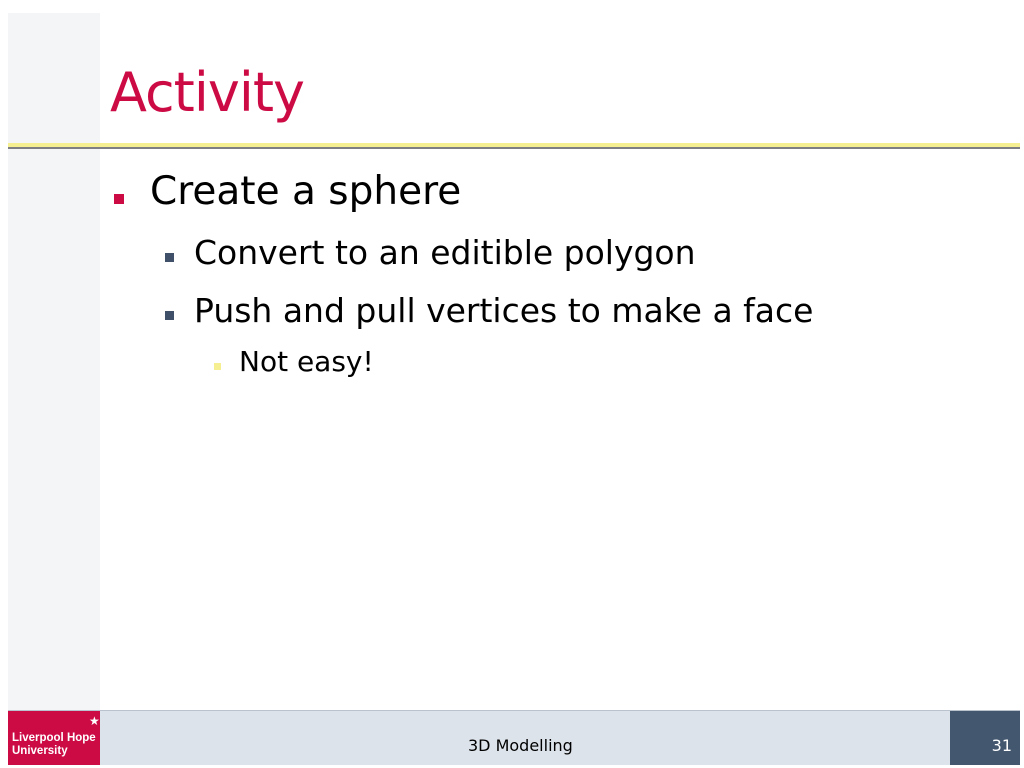 Image resolution: width=1024 pixels, height=768 pixels. I want to click on bullet-text: Not easy!, so click(306, 361).